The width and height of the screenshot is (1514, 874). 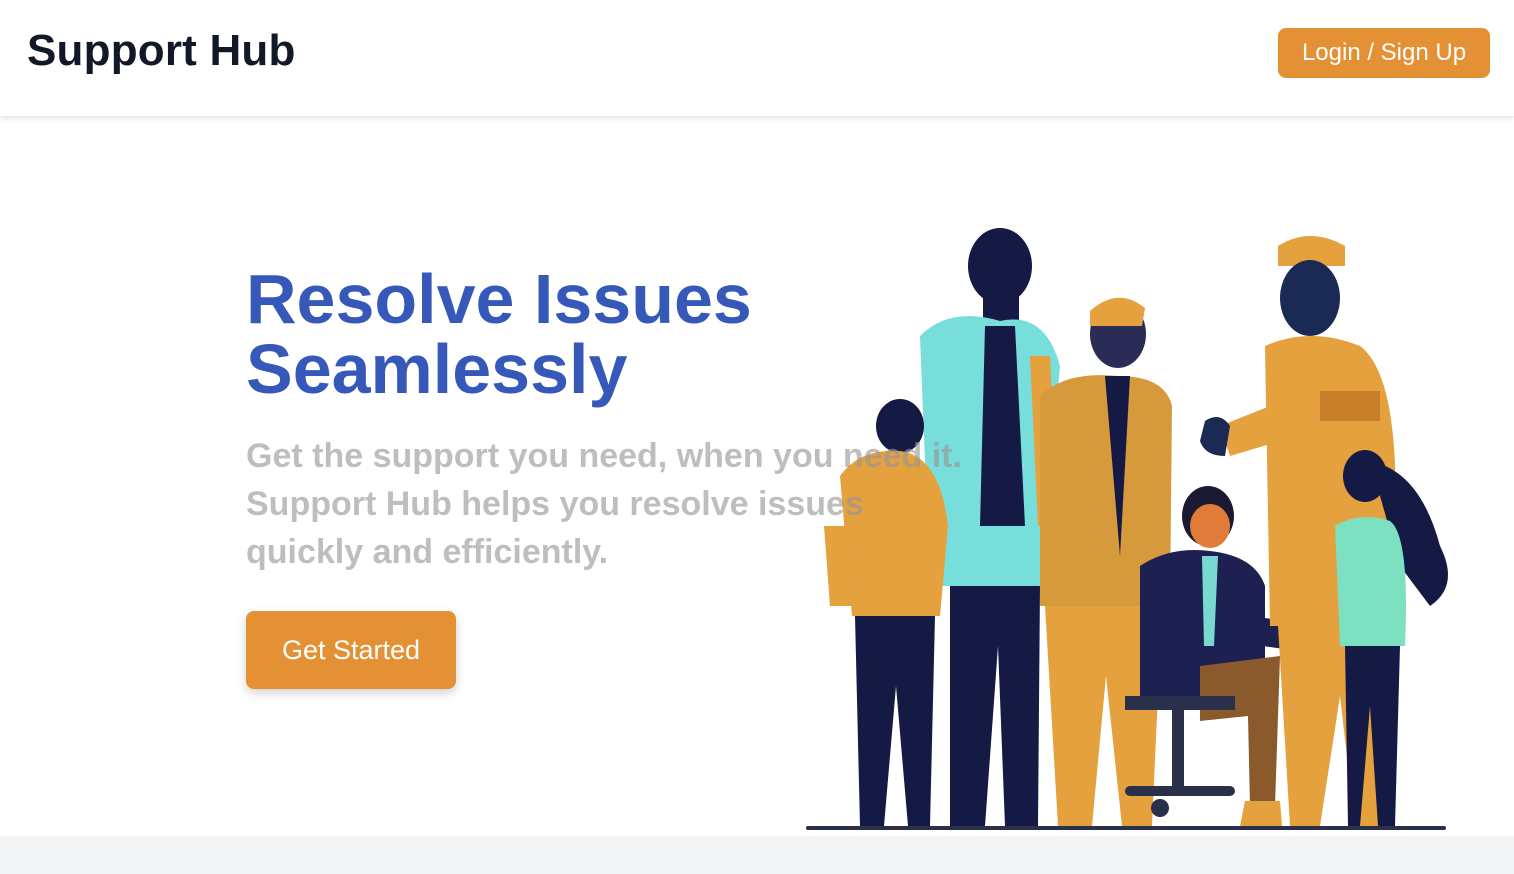 I want to click on top-navbar: Support Hub Login / Sign Up, so click(x=757, y=58).